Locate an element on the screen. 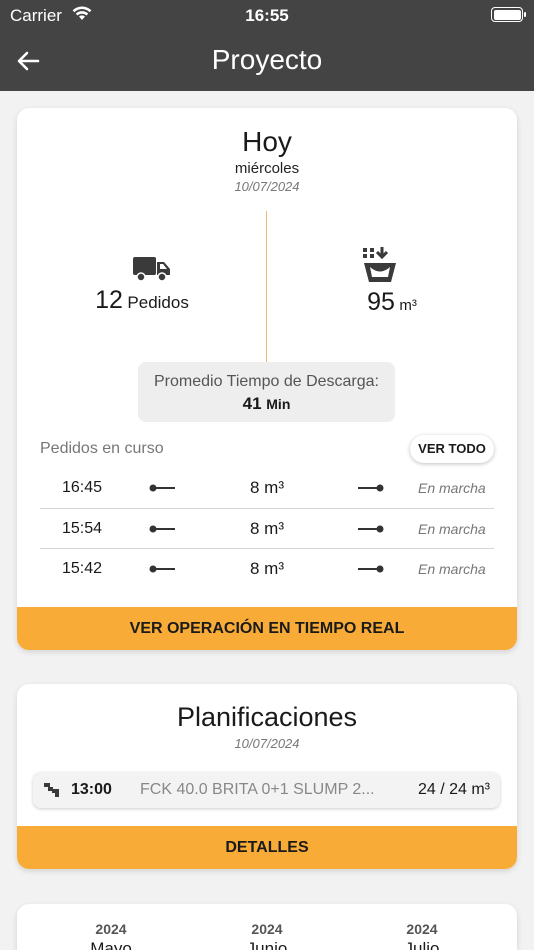  status-bar: Carrier 16:55 is located at coordinates (267, 15).